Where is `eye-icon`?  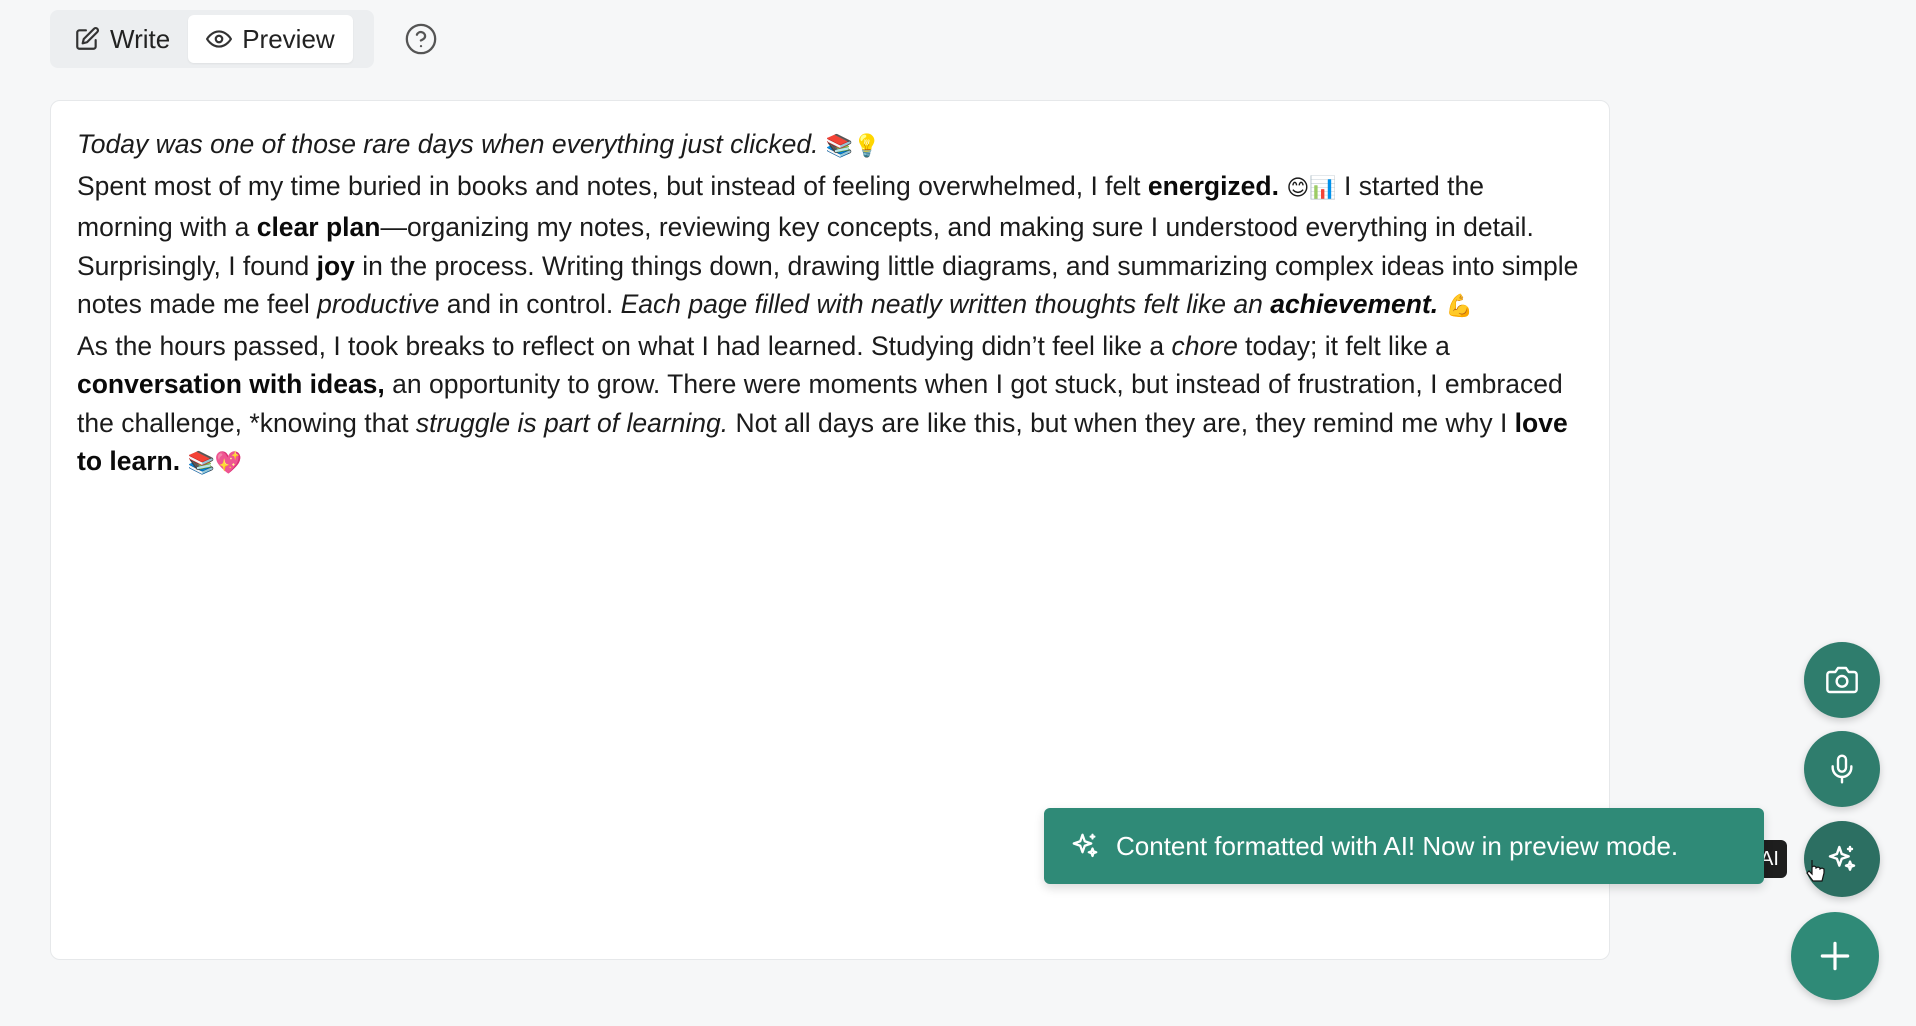 eye-icon is located at coordinates (219, 39).